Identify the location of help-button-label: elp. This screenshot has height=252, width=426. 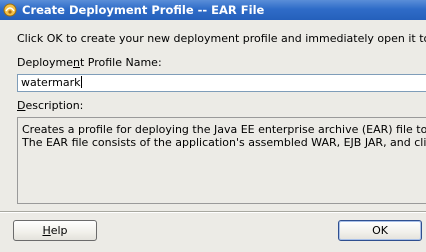
(59, 230).